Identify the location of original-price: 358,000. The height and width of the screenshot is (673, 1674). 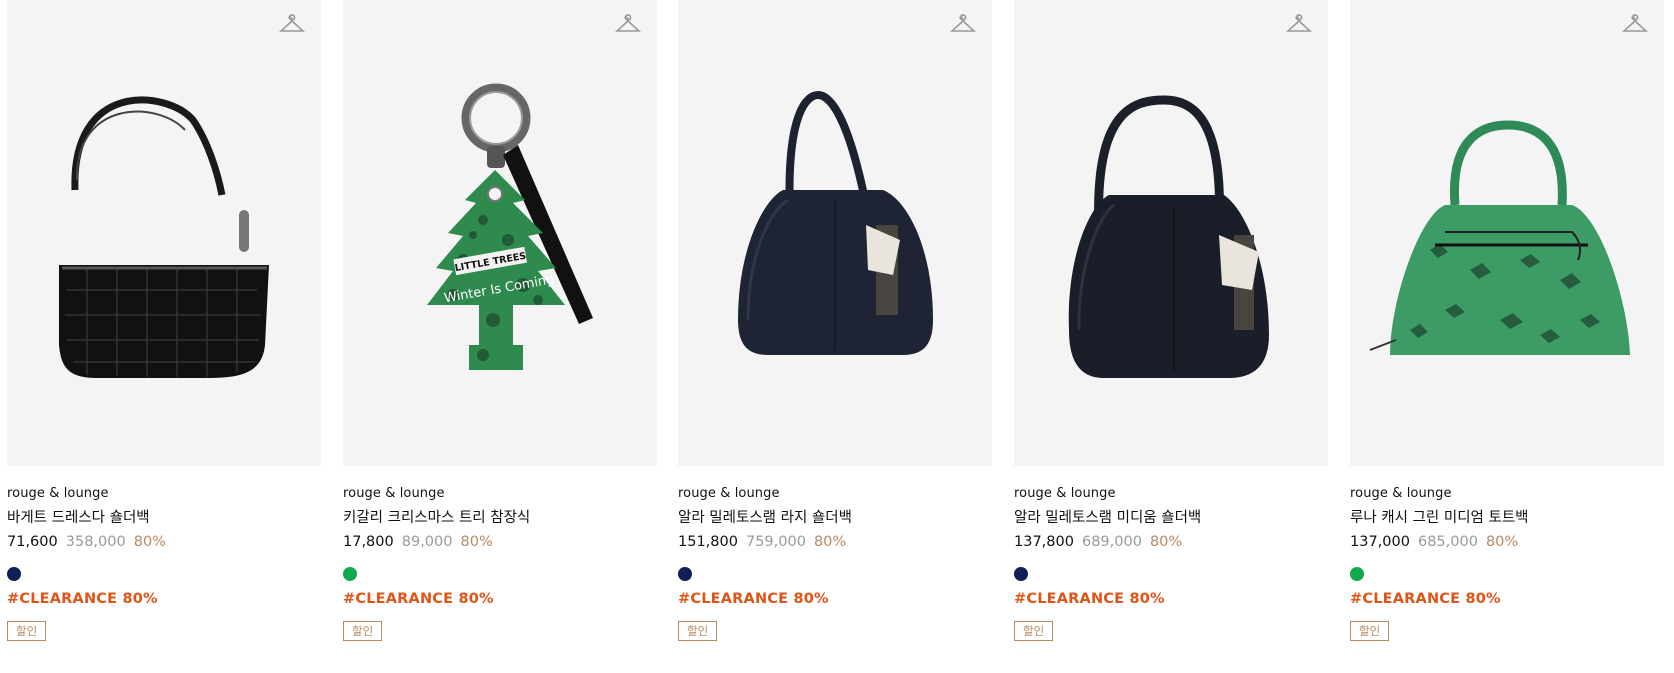
(95, 542).